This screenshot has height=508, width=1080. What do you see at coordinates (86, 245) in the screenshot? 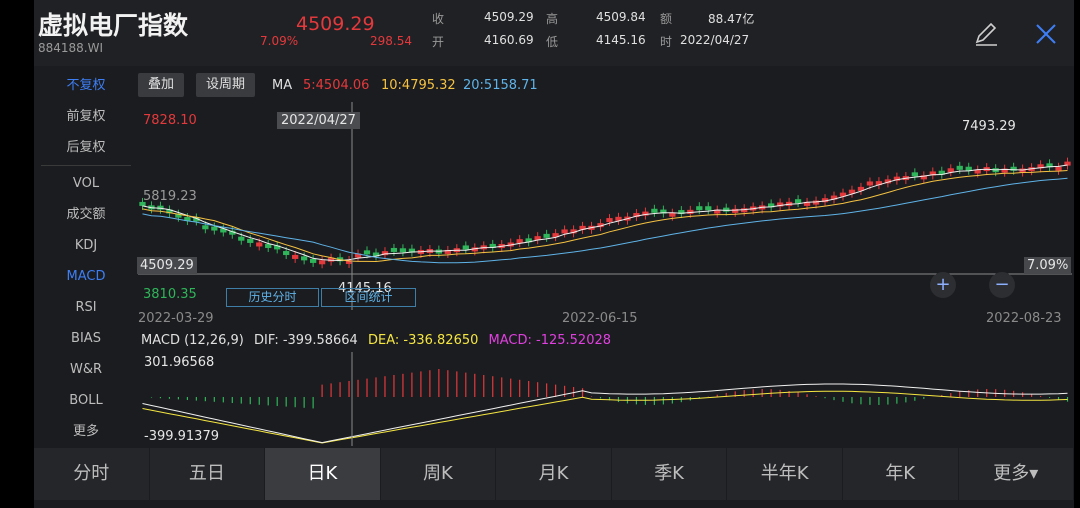
I see `sidebar-item-kdj: KDJ` at bounding box center [86, 245].